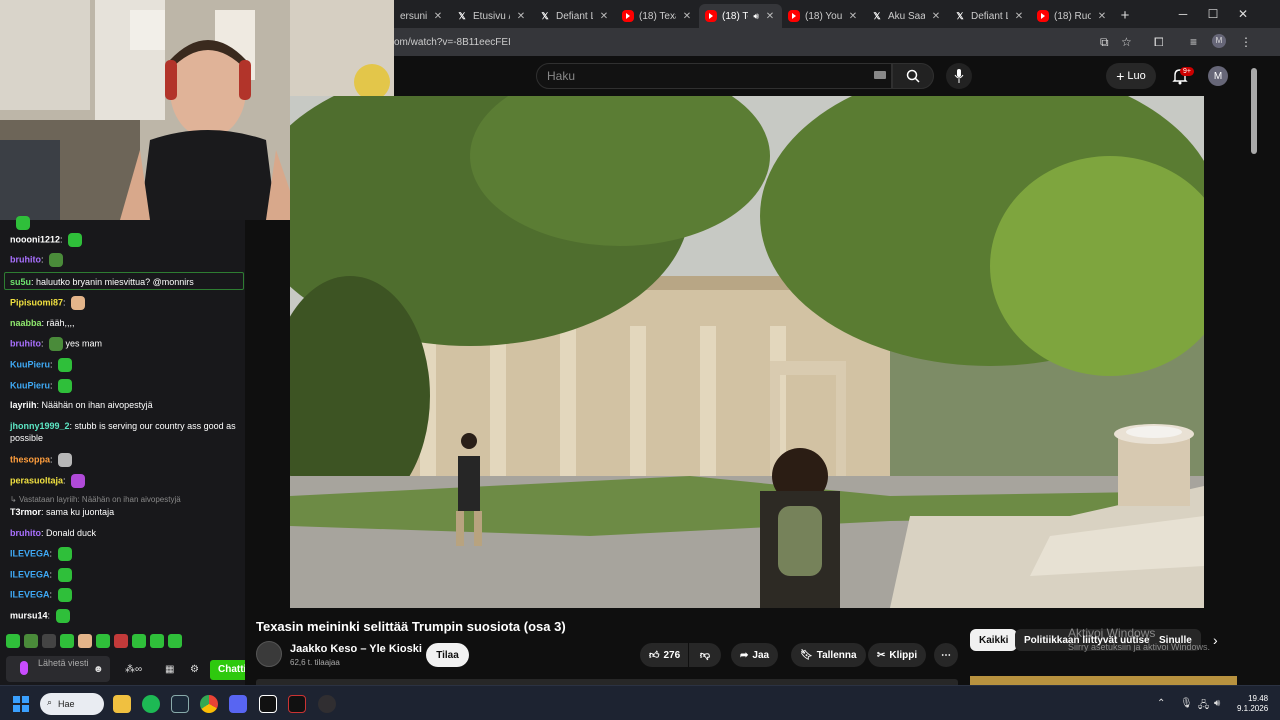 The width and height of the screenshot is (1280, 720). What do you see at coordinates (740, 16) in the screenshot?
I see `browser-tab-active: (18) Te 🔊︎ ✕` at bounding box center [740, 16].